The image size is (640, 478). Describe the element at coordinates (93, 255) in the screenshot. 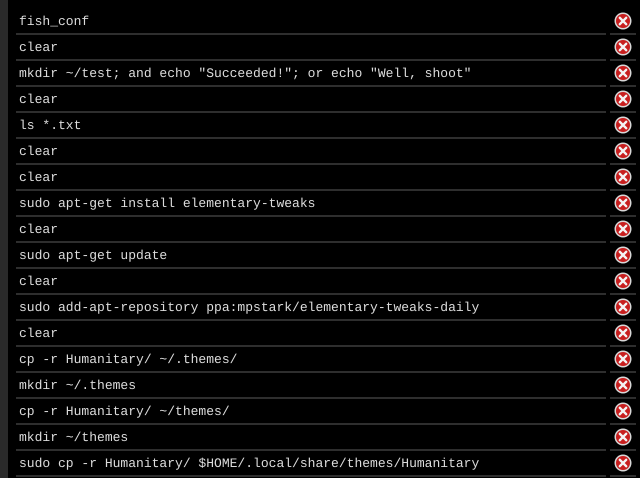

I see `command-text: sudo apt-get update` at that location.